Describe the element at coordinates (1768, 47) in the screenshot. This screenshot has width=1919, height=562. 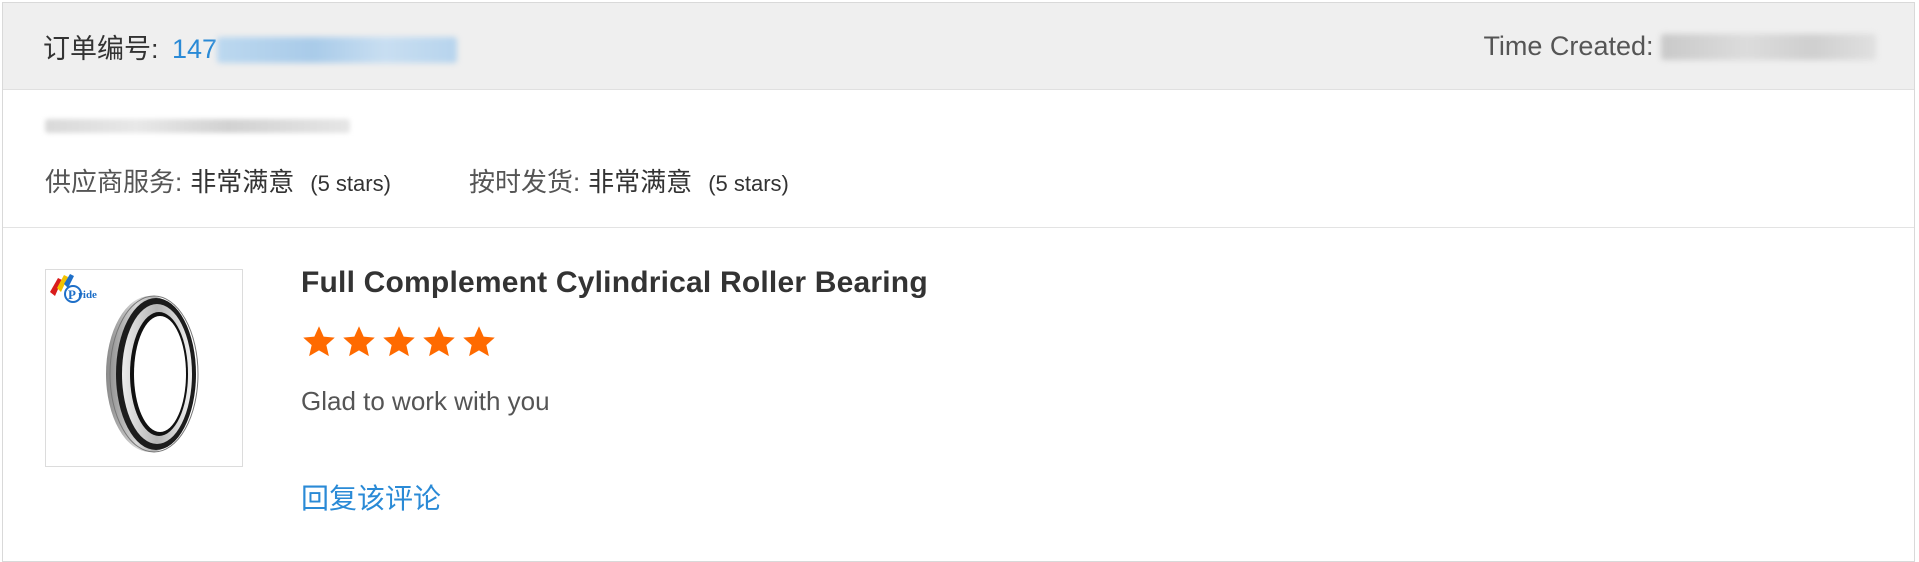
I see `time-created-redacted` at that location.